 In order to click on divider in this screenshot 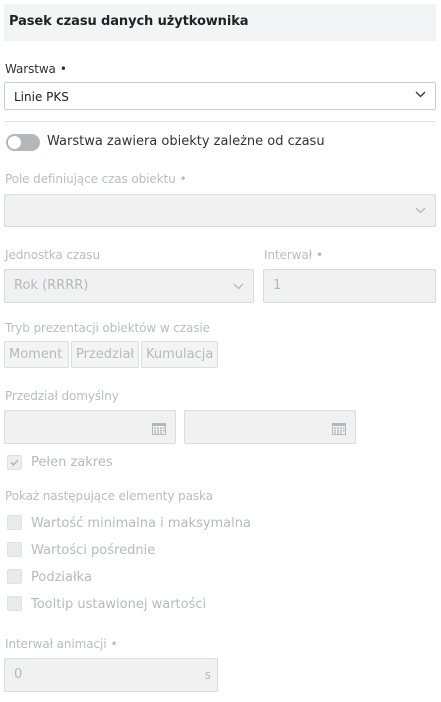, I will do `click(220, 121)`.